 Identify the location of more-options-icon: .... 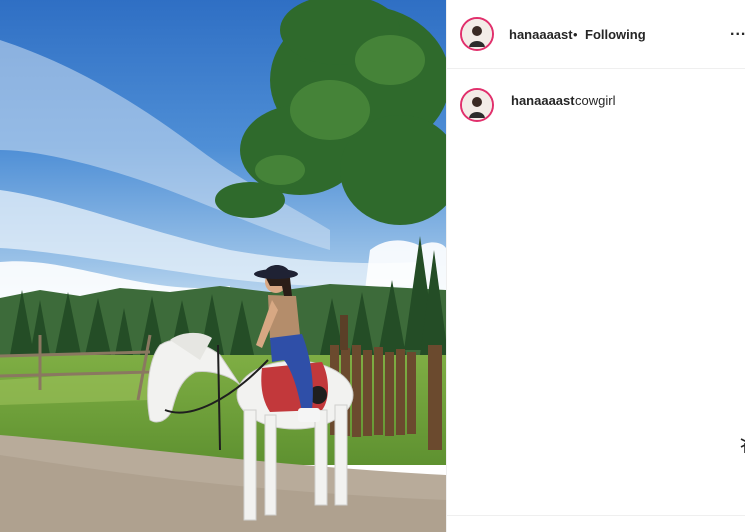
(737, 31).